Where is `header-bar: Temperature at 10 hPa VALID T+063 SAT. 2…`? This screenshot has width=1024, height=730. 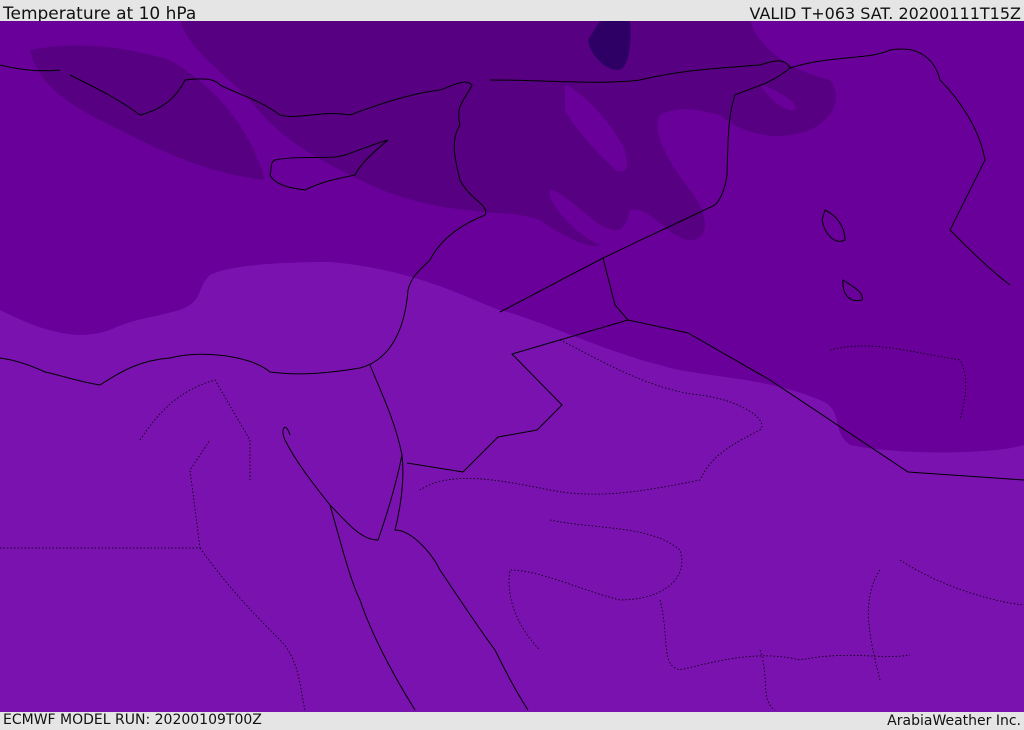
header-bar: Temperature at 10 hPa VALID T+063 SAT. 2… is located at coordinates (512, 12).